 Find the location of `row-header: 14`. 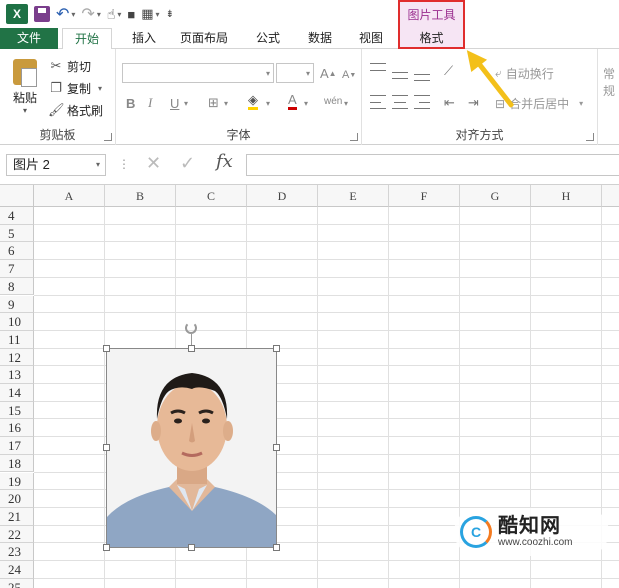

row-header: 14 is located at coordinates (17, 393).